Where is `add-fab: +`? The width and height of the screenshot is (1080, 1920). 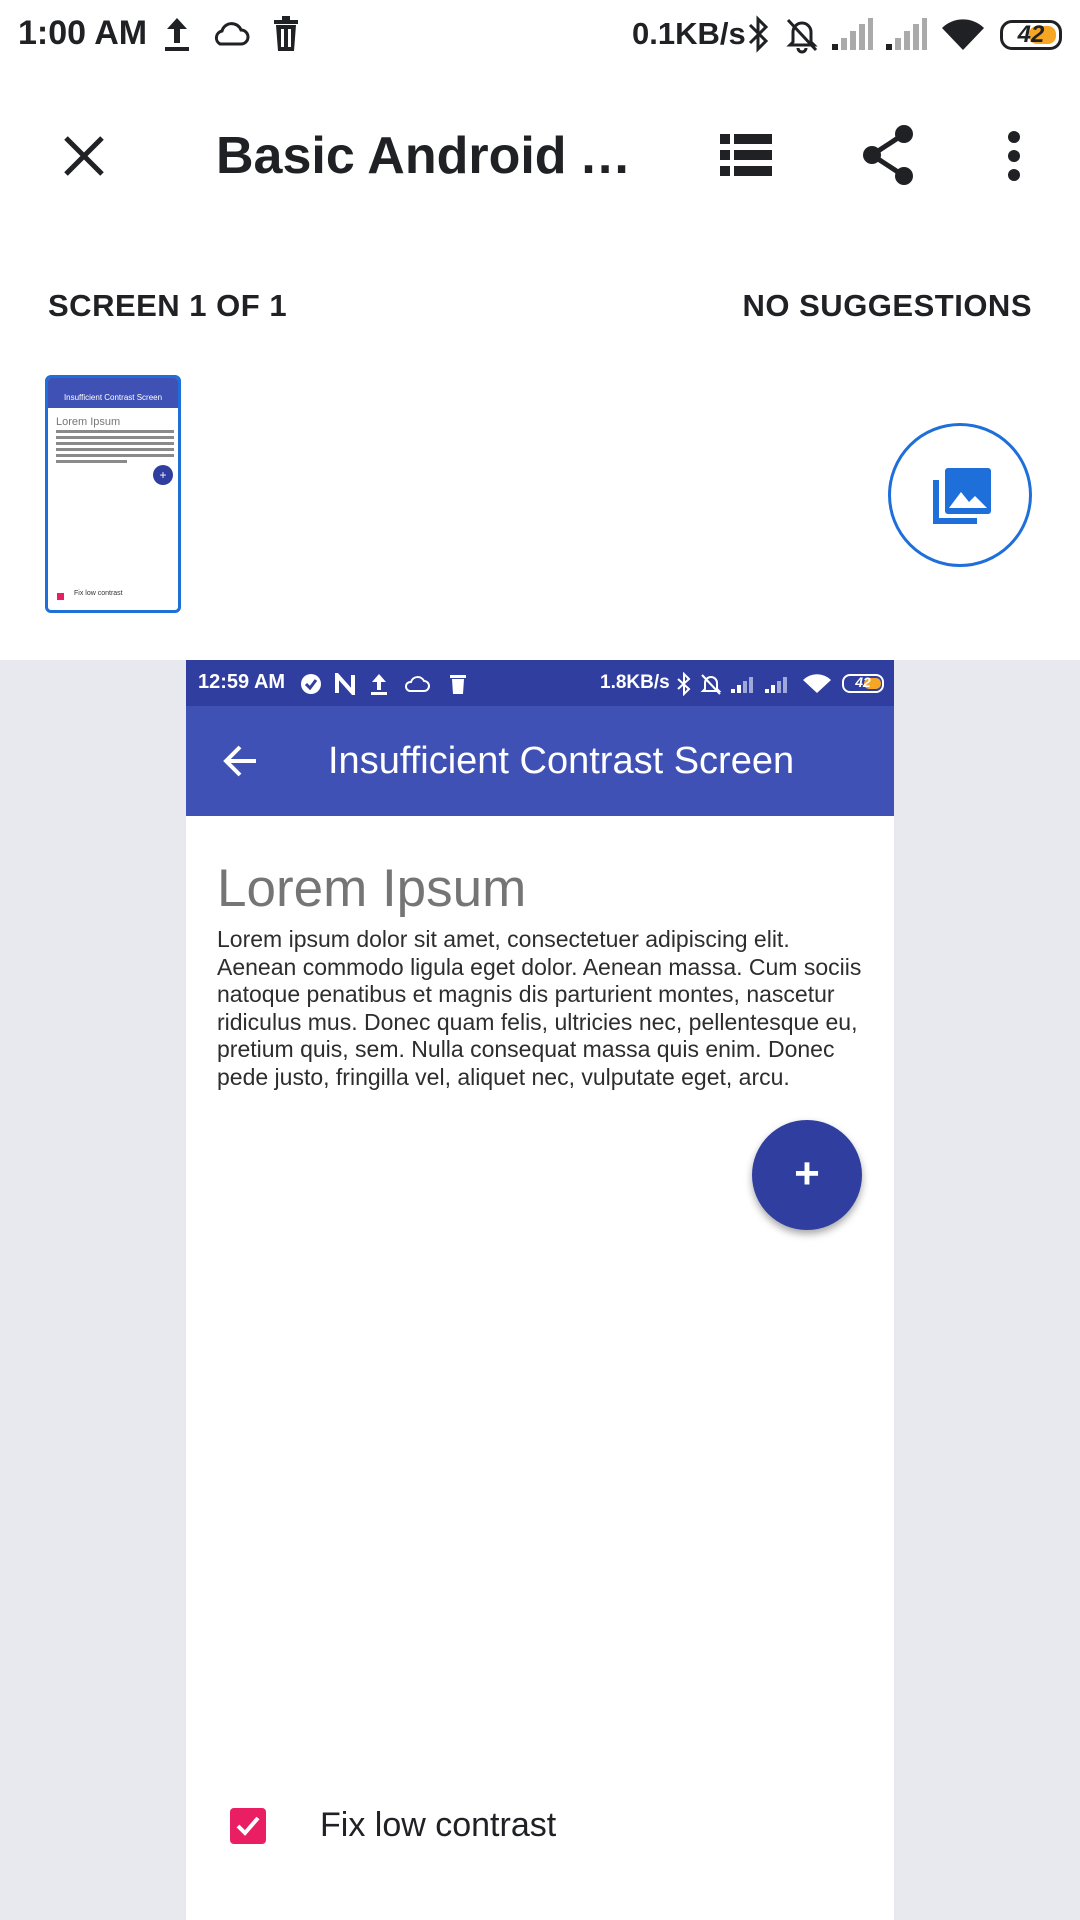
add-fab: + is located at coordinates (807, 1175).